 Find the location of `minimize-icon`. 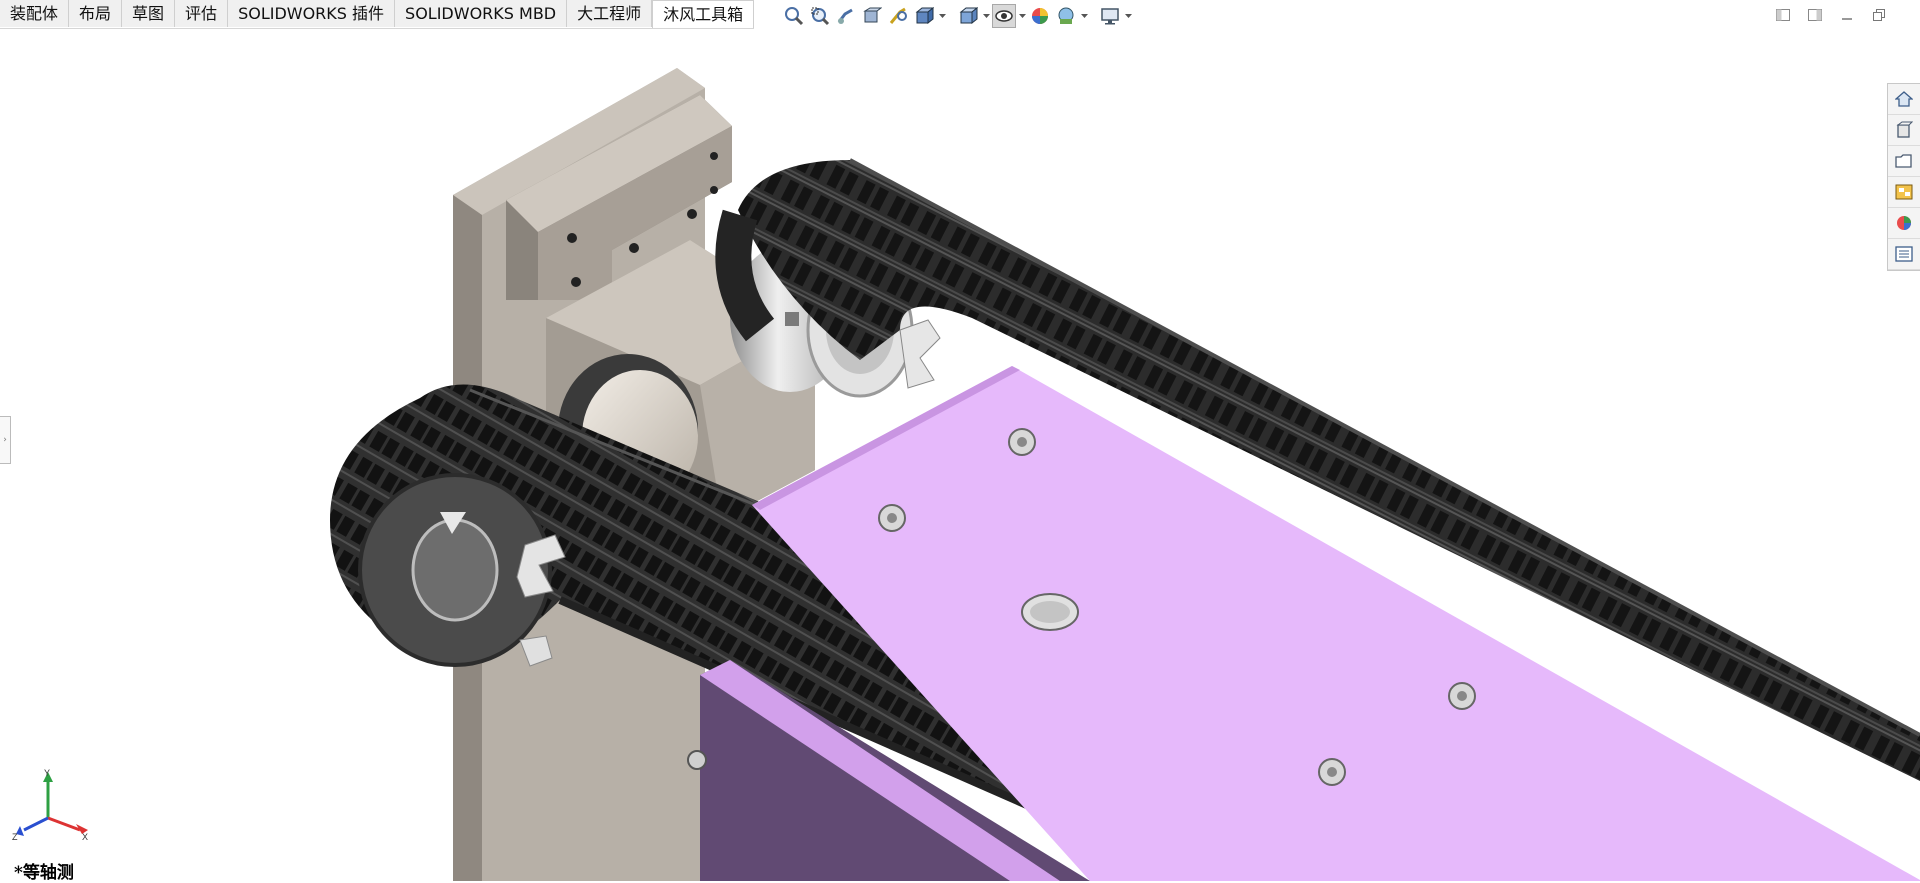

minimize-icon is located at coordinates (1847, 15).